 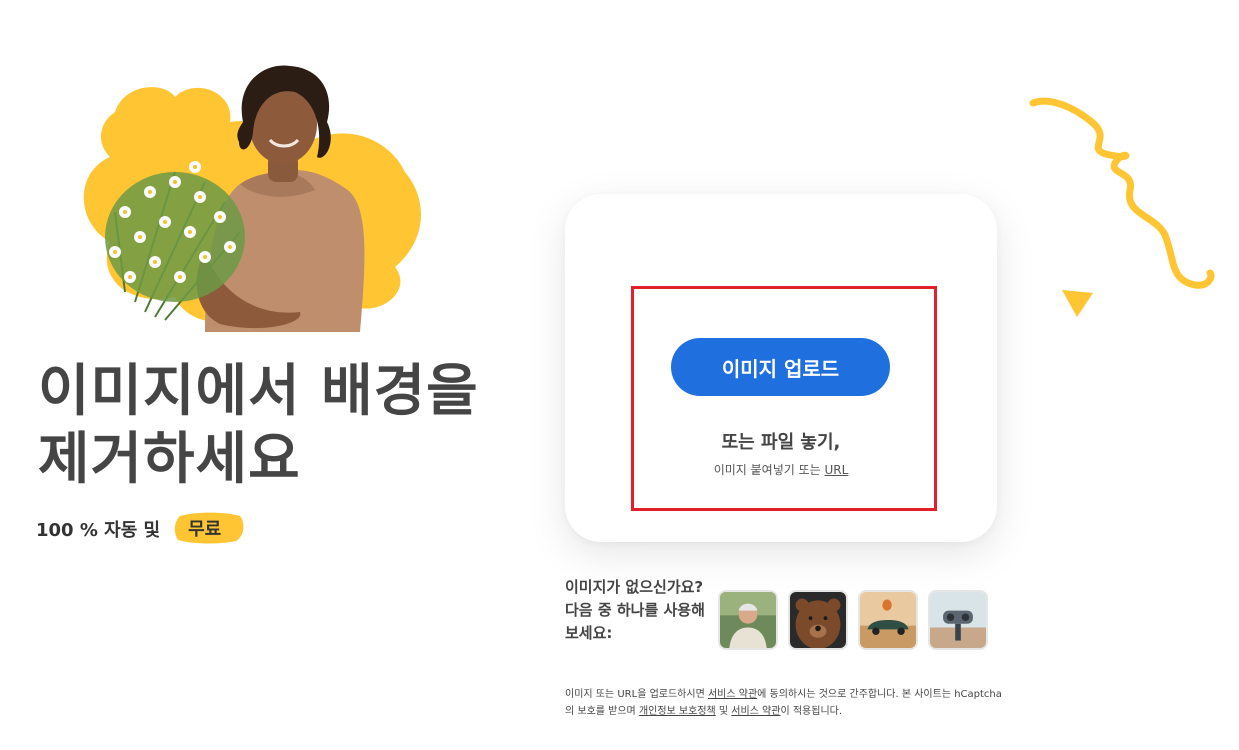 I want to click on free-badge-label: 무료, so click(x=205, y=529).